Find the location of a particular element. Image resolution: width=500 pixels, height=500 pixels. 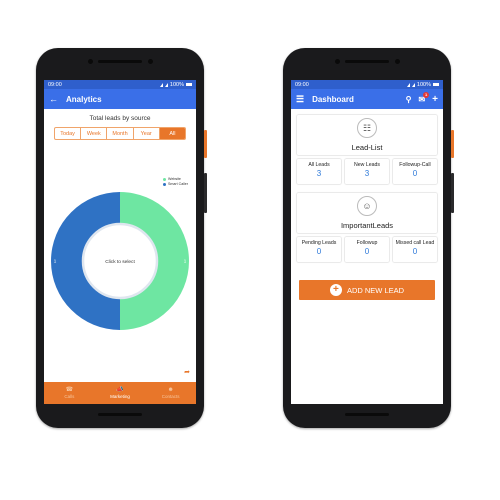

donut-center-label: Click to select is located at coordinates (120, 262).